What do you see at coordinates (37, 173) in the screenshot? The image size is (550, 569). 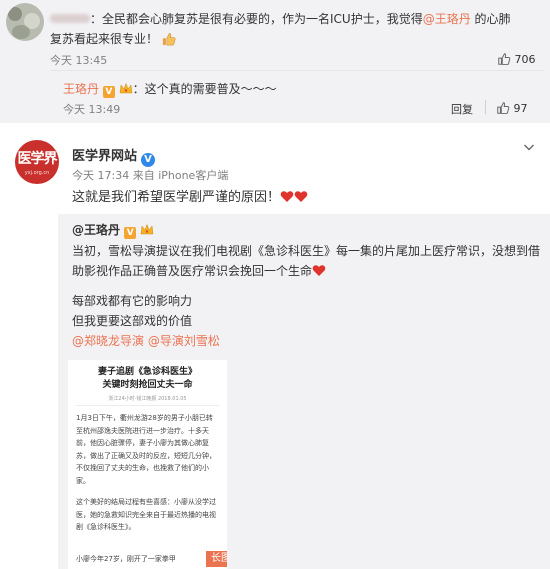 I see `logo-subtext: yxj.org.cn` at bounding box center [37, 173].